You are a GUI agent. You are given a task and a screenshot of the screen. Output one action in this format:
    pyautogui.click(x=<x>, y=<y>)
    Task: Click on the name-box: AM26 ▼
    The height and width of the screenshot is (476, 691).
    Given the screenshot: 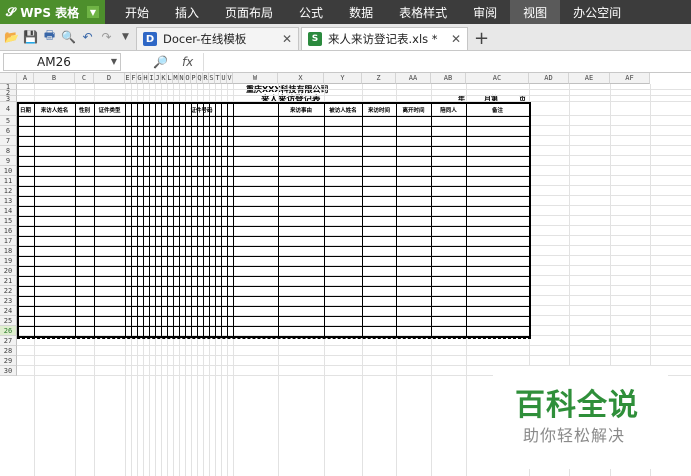 What is the action you would take?
    pyautogui.click(x=62, y=61)
    